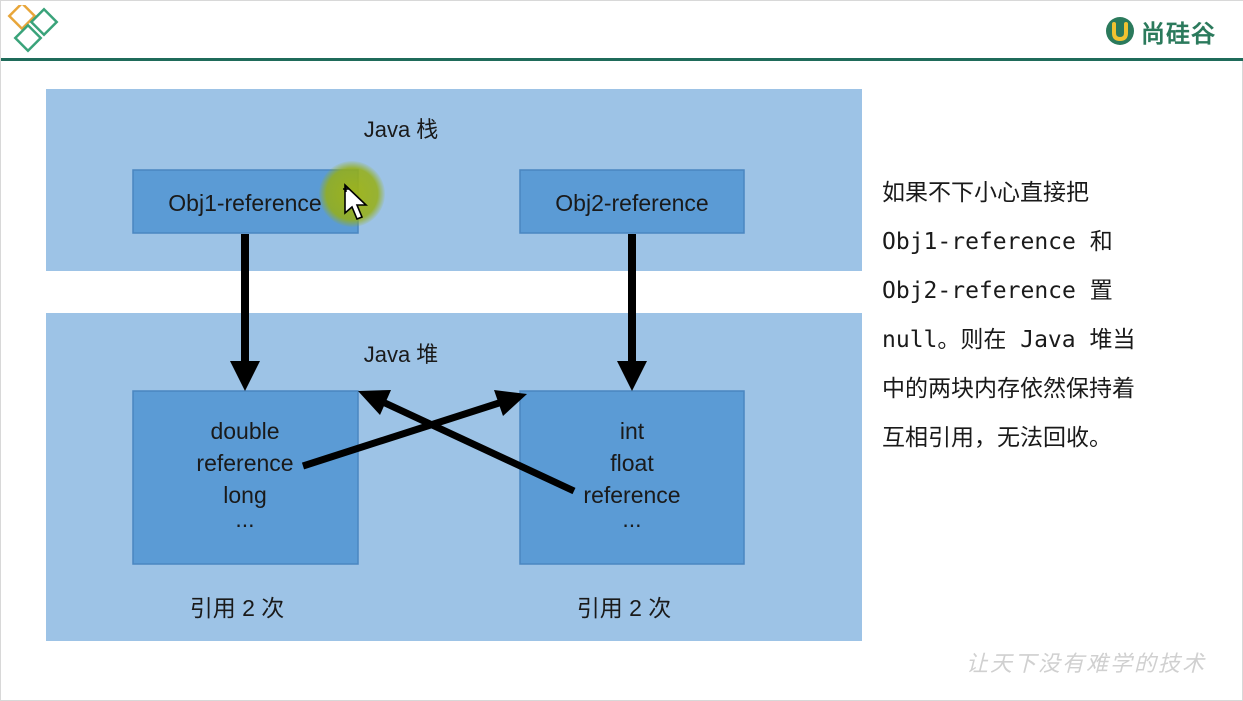 This screenshot has width=1243, height=701. Describe the element at coordinates (355, 202) in the screenshot. I see `move-cursor-icon` at that location.